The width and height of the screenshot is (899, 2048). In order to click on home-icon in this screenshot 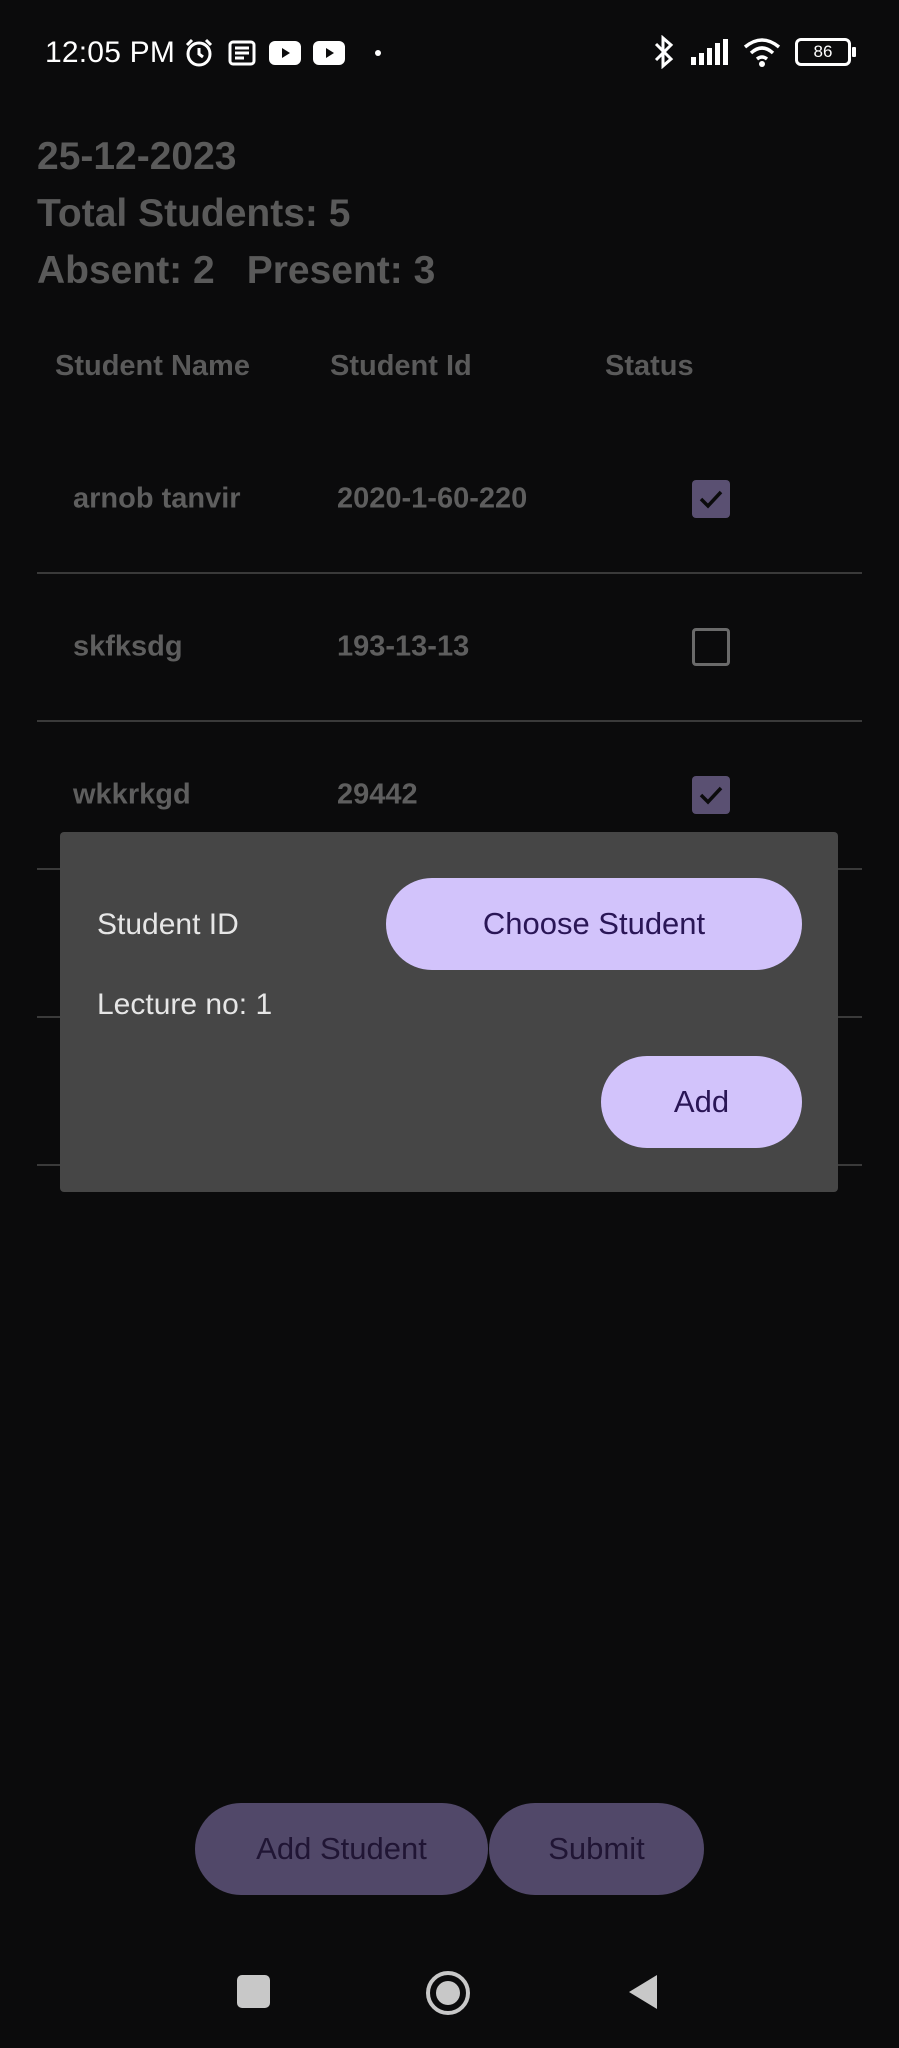, I will do `click(448, 1995)`.